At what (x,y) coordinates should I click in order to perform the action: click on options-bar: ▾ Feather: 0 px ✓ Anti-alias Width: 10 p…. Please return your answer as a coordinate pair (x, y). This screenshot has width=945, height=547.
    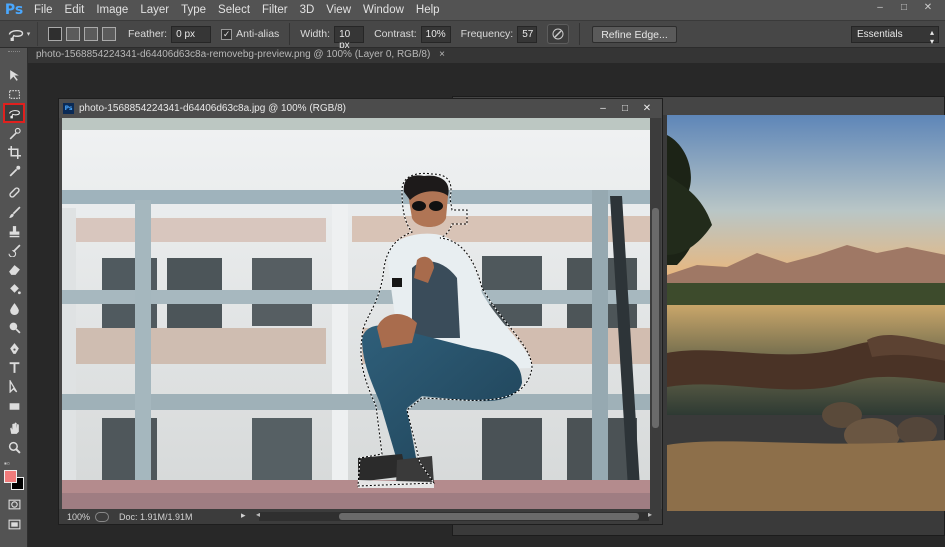
    Looking at the image, I should click on (472, 35).